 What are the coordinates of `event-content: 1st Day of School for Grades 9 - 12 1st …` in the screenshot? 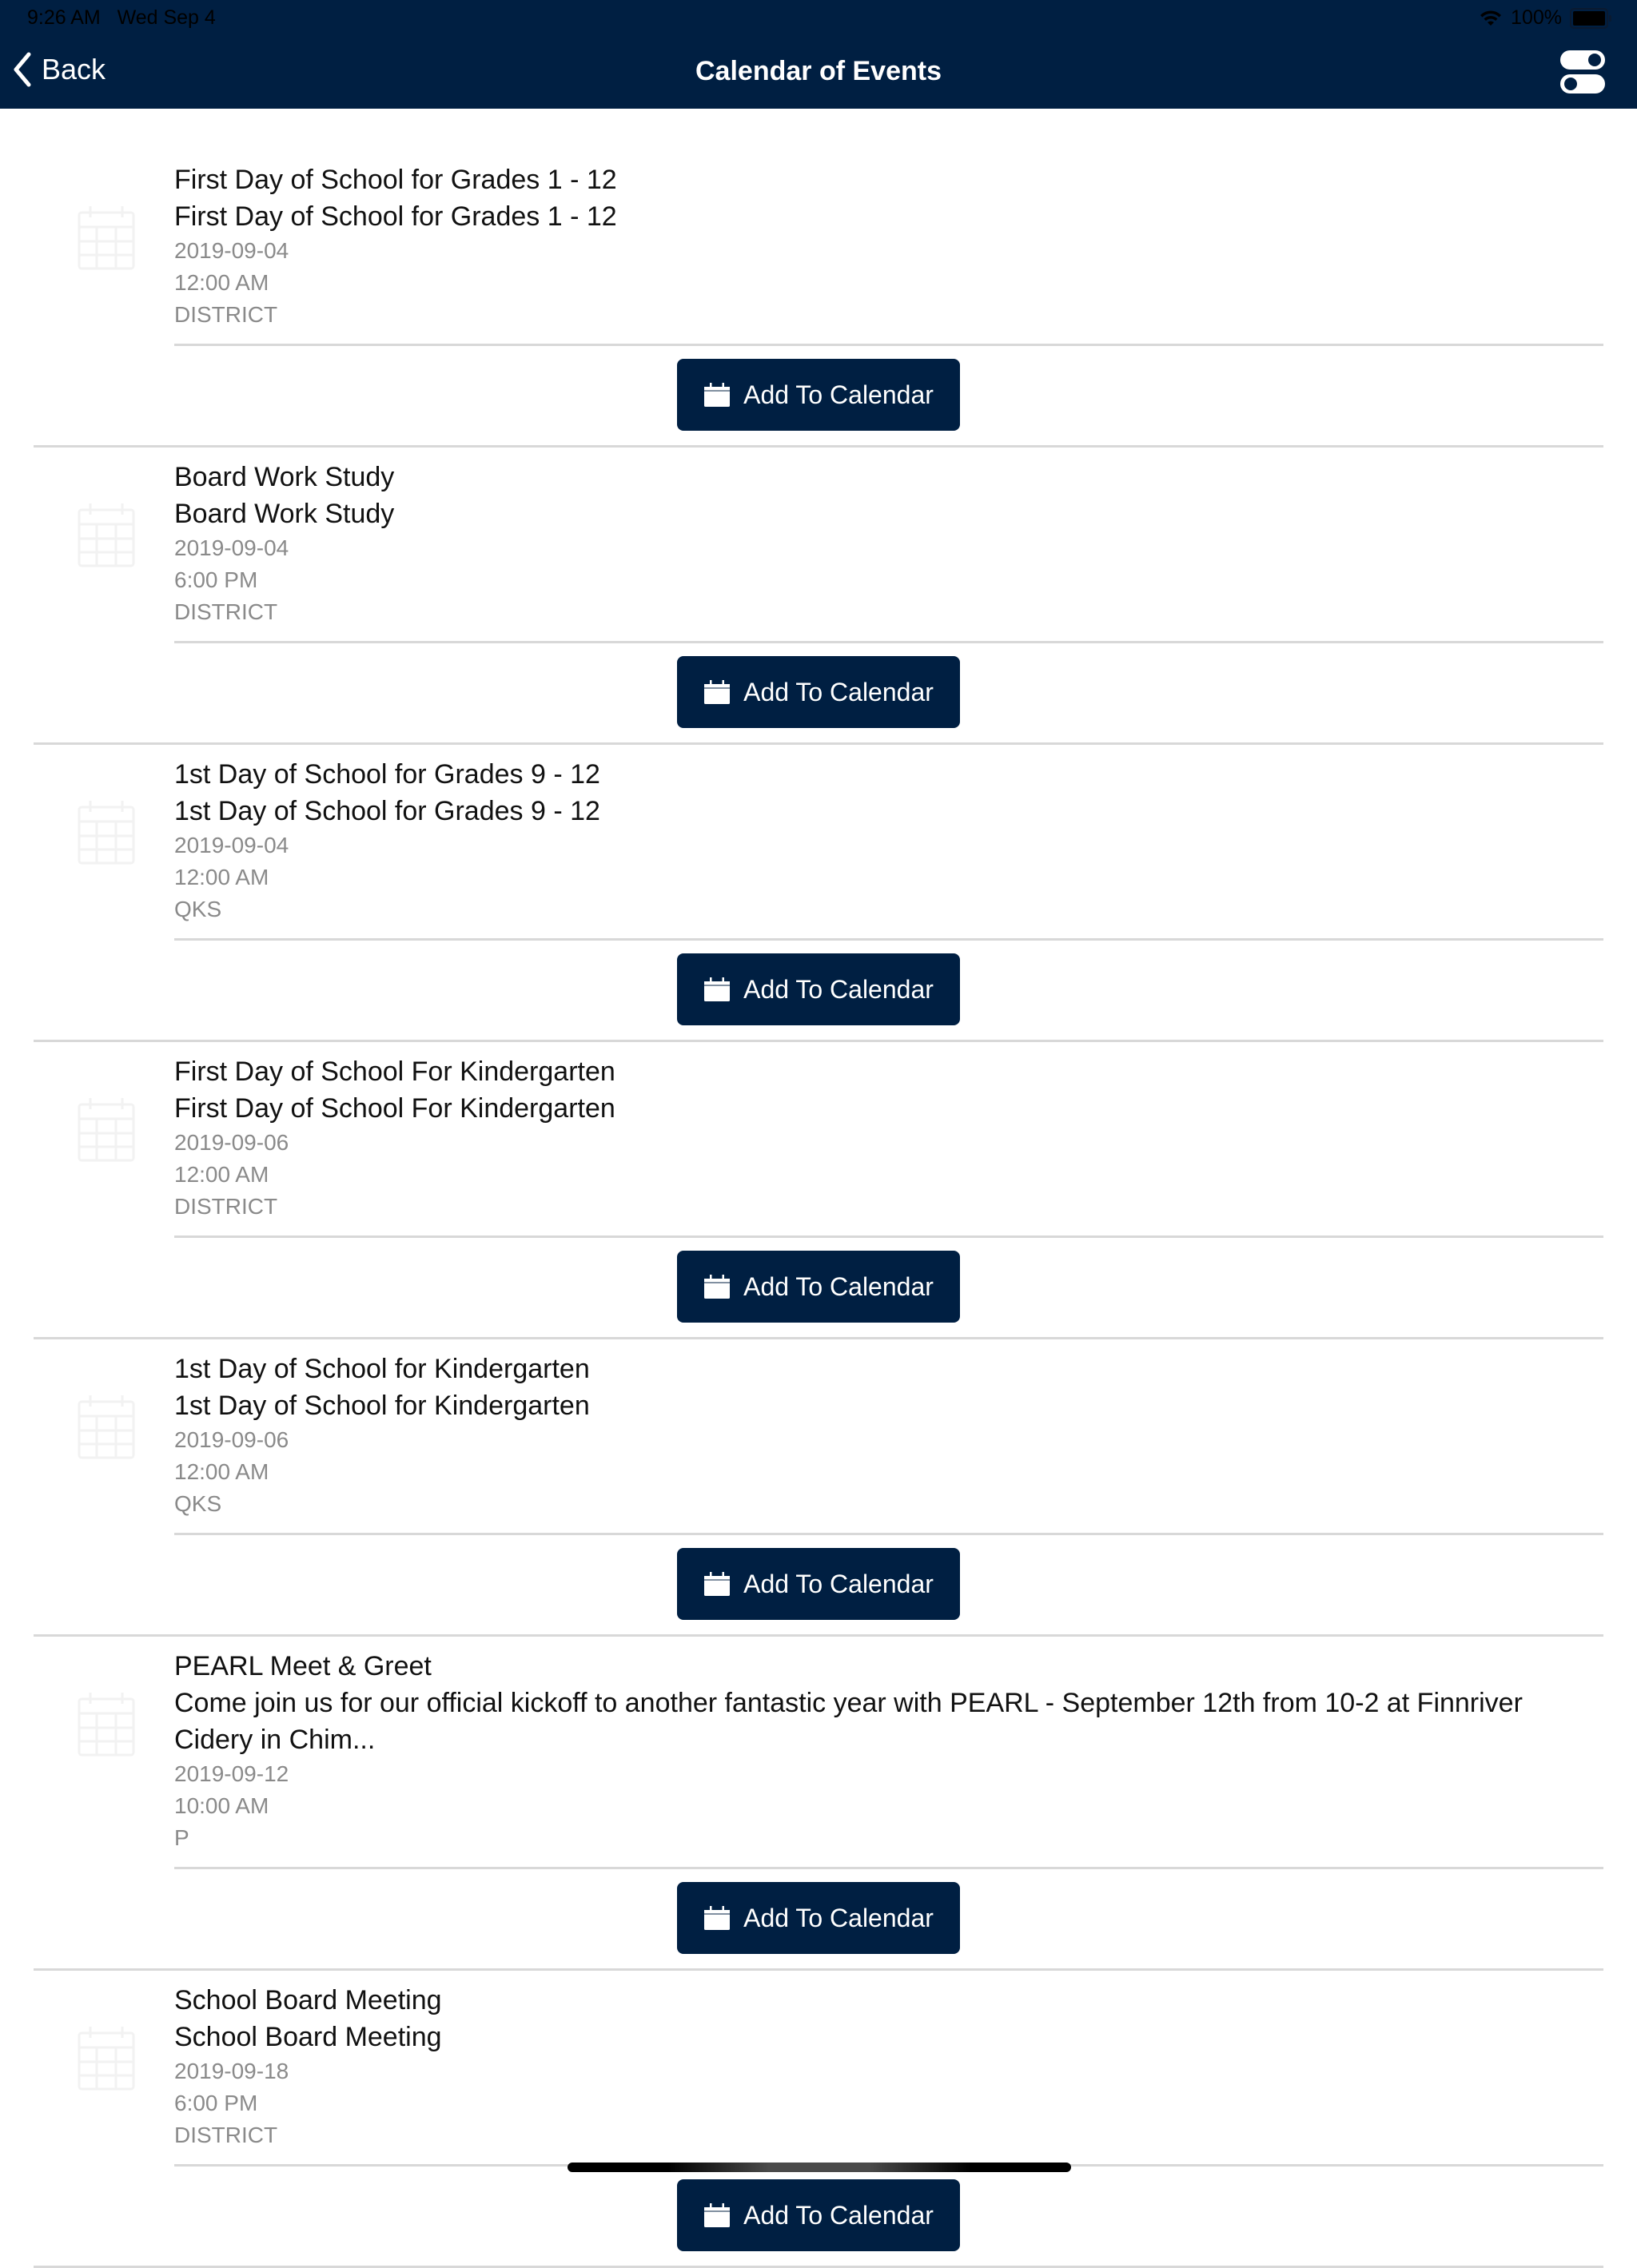 It's located at (818, 835).